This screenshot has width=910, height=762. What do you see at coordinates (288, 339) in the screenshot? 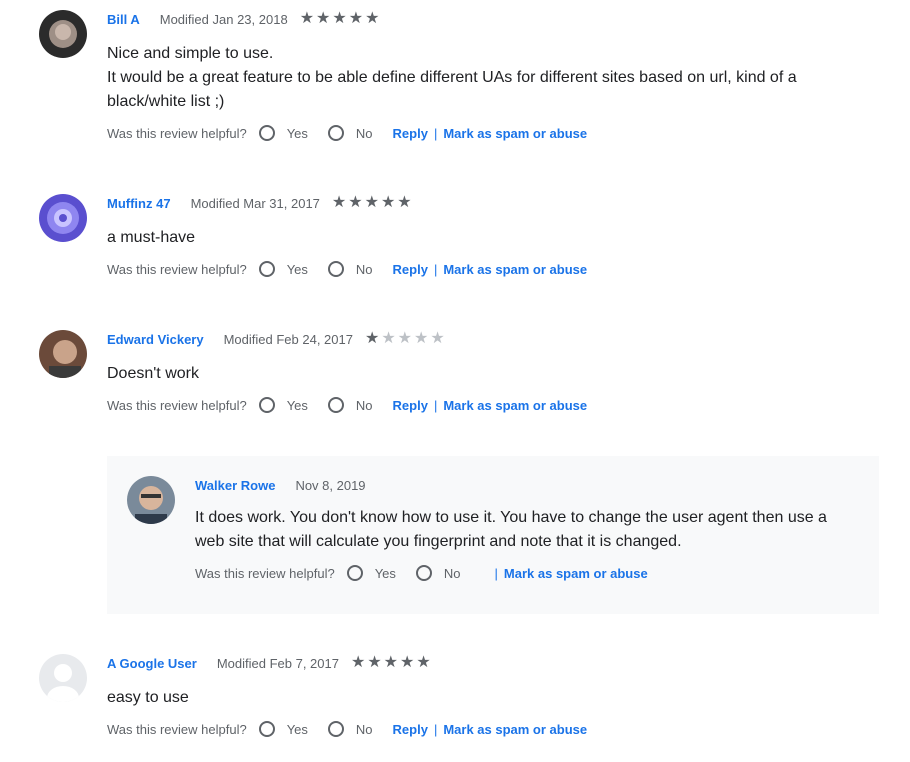
I see `modified-date: Modified Feb 24, 2017` at bounding box center [288, 339].